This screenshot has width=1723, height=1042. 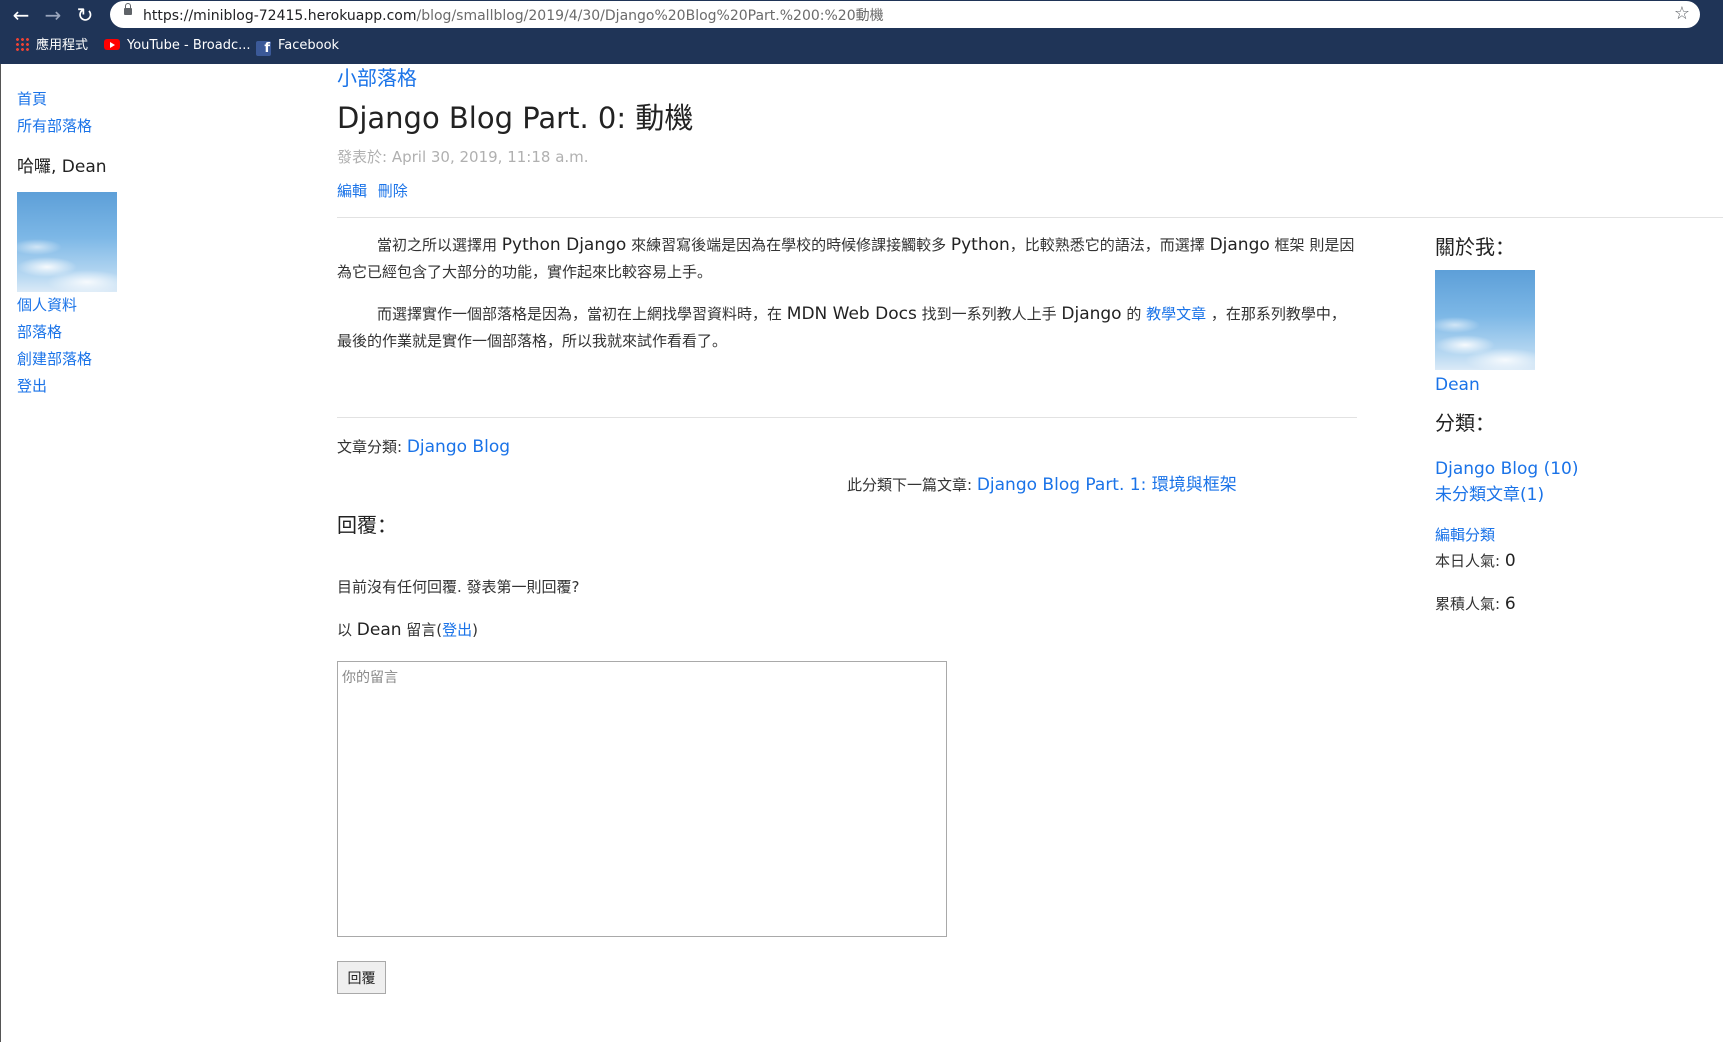 I want to click on text-span: 留言(, so click(x=422, y=630).